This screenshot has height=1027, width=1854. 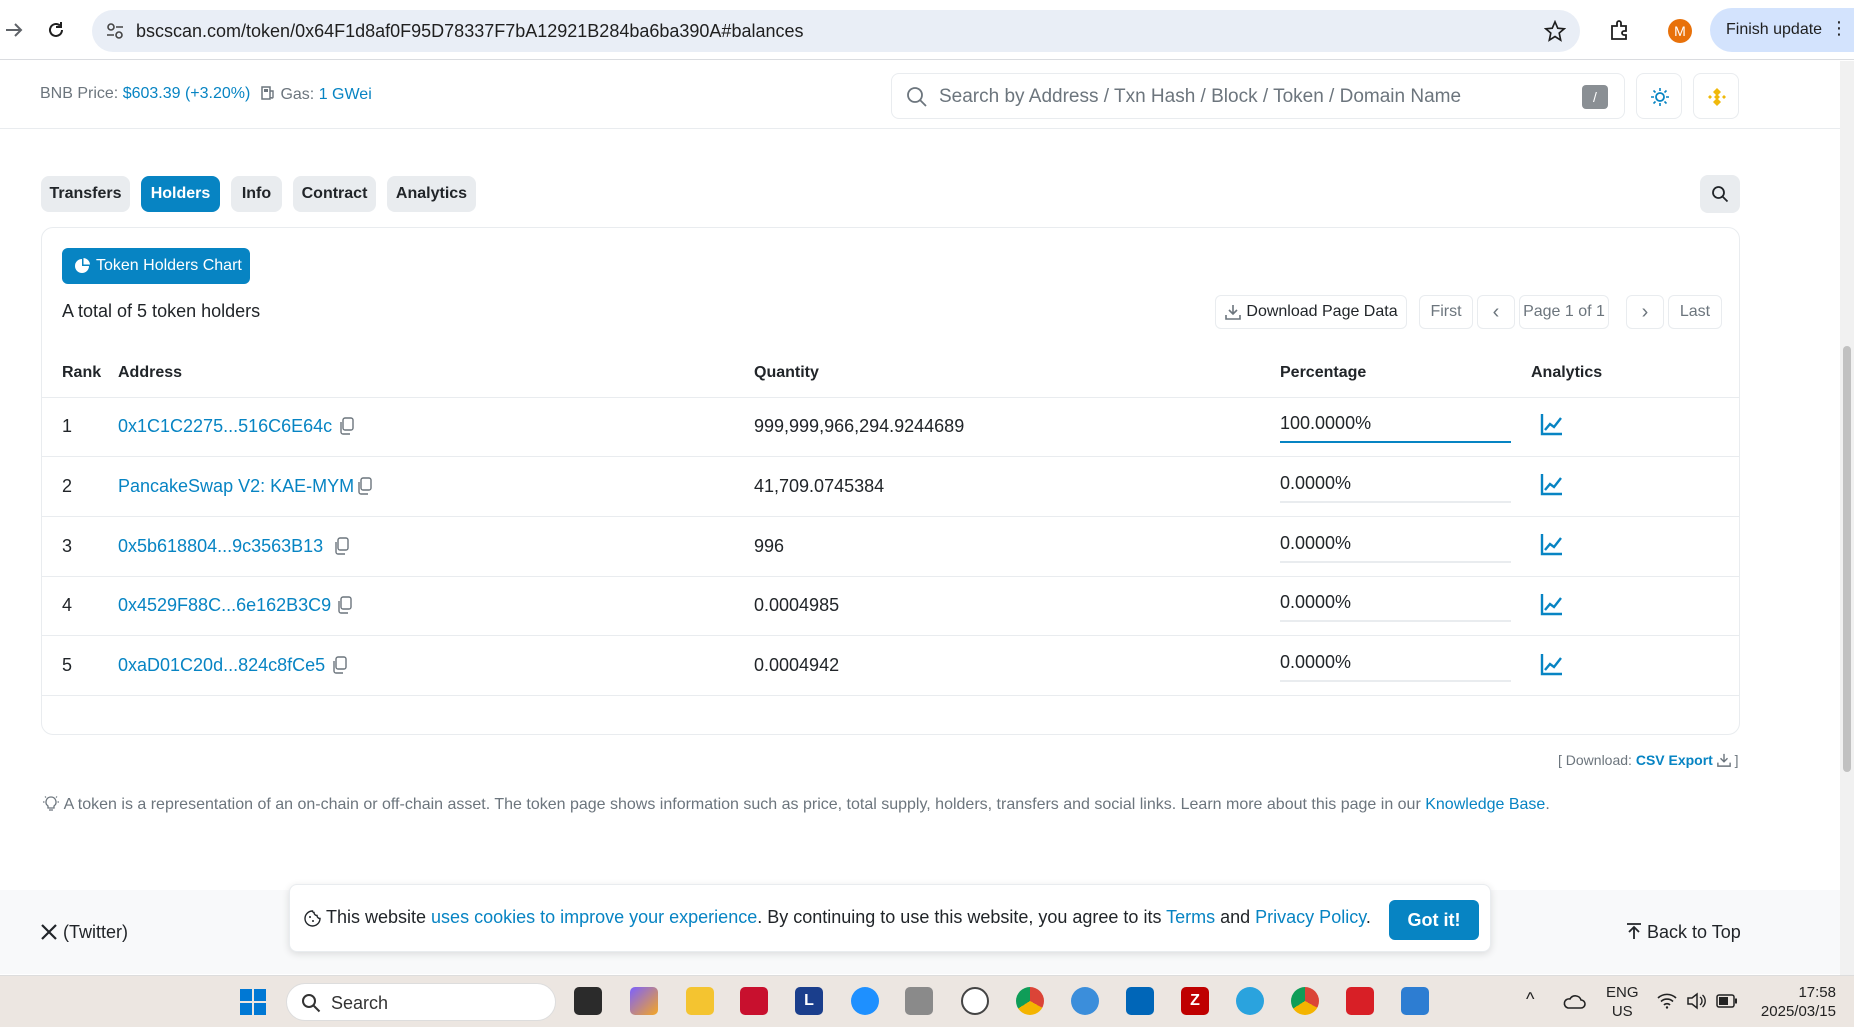 I want to click on site-settings-icon, so click(x=115, y=31).